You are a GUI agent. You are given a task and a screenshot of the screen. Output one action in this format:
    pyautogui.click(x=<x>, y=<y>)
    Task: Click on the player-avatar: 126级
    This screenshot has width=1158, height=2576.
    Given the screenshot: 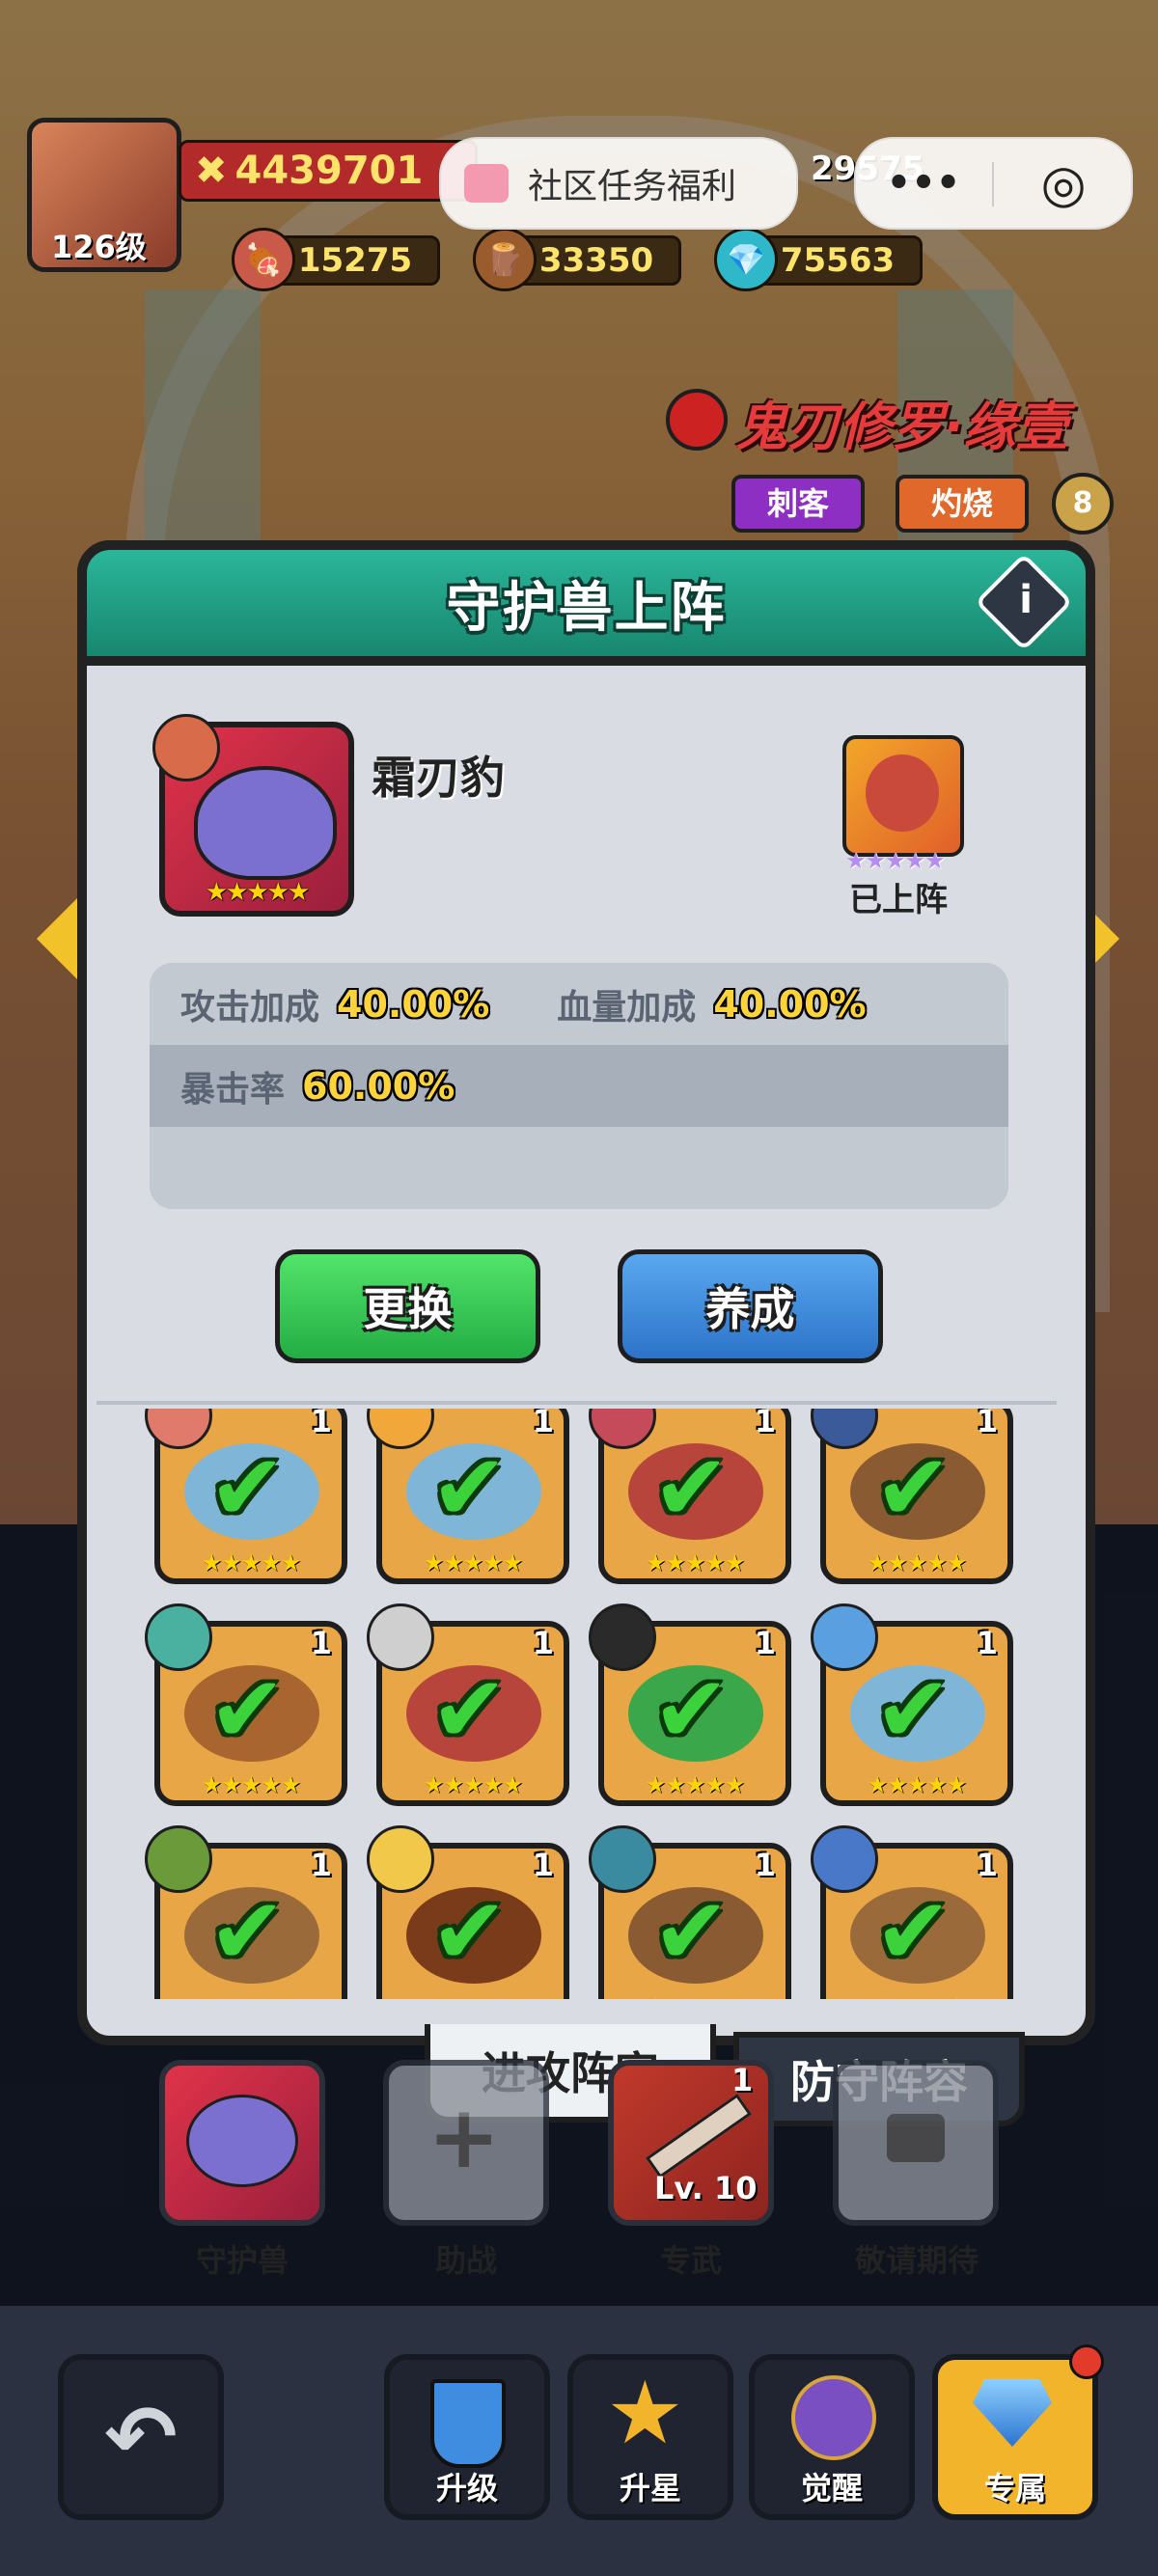 What is the action you would take?
    pyautogui.click(x=104, y=195)
    